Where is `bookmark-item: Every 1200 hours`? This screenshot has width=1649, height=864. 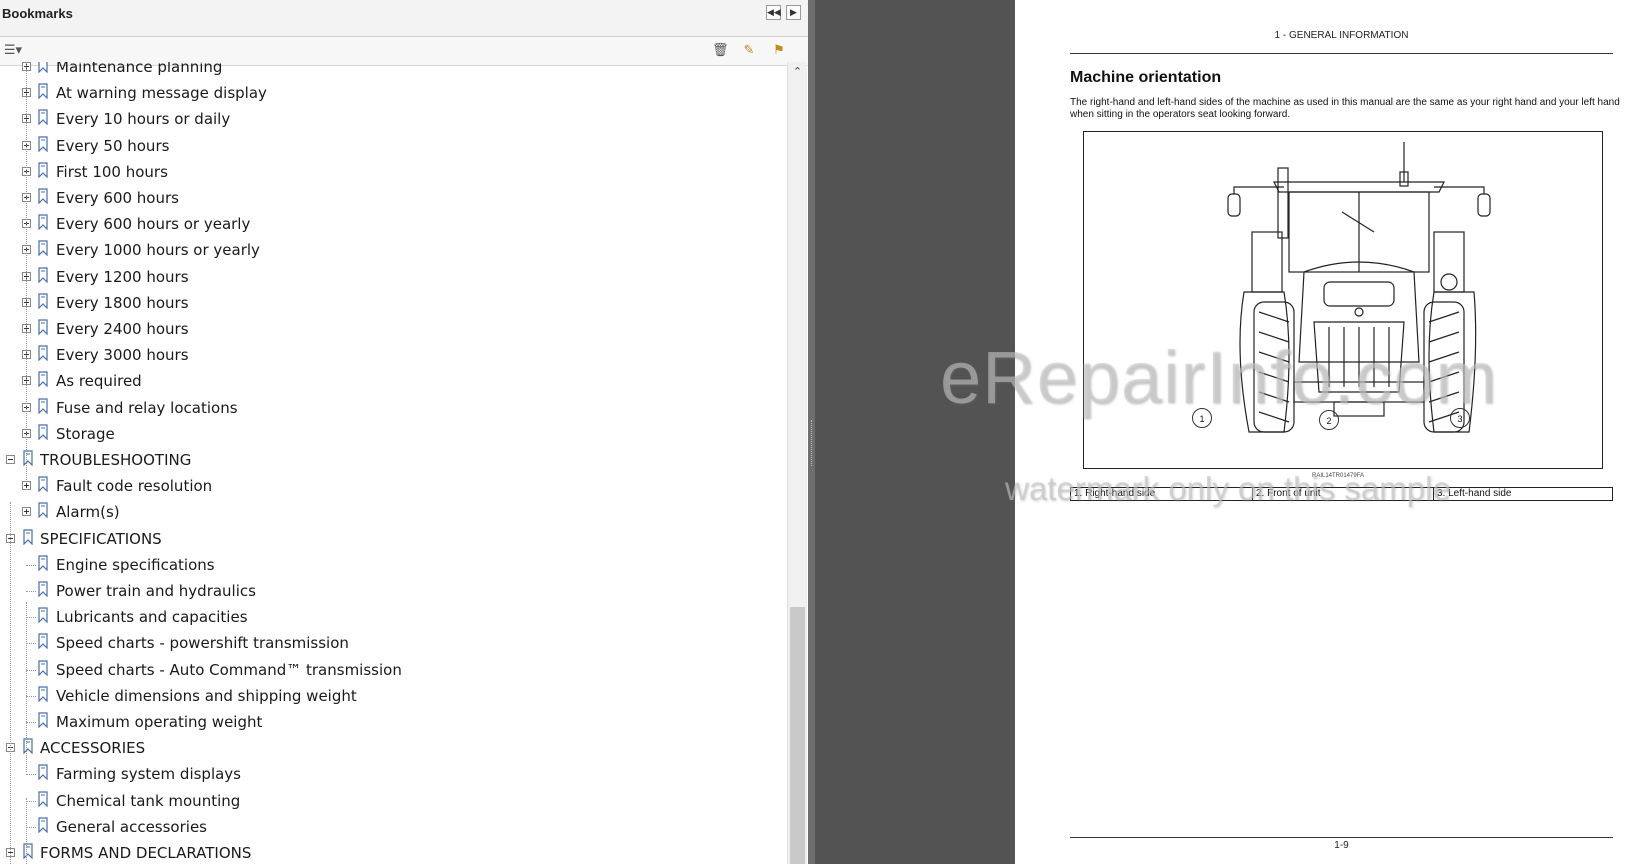 bookmark-item: Every 1200 hours is located at coordinates (390, 279).